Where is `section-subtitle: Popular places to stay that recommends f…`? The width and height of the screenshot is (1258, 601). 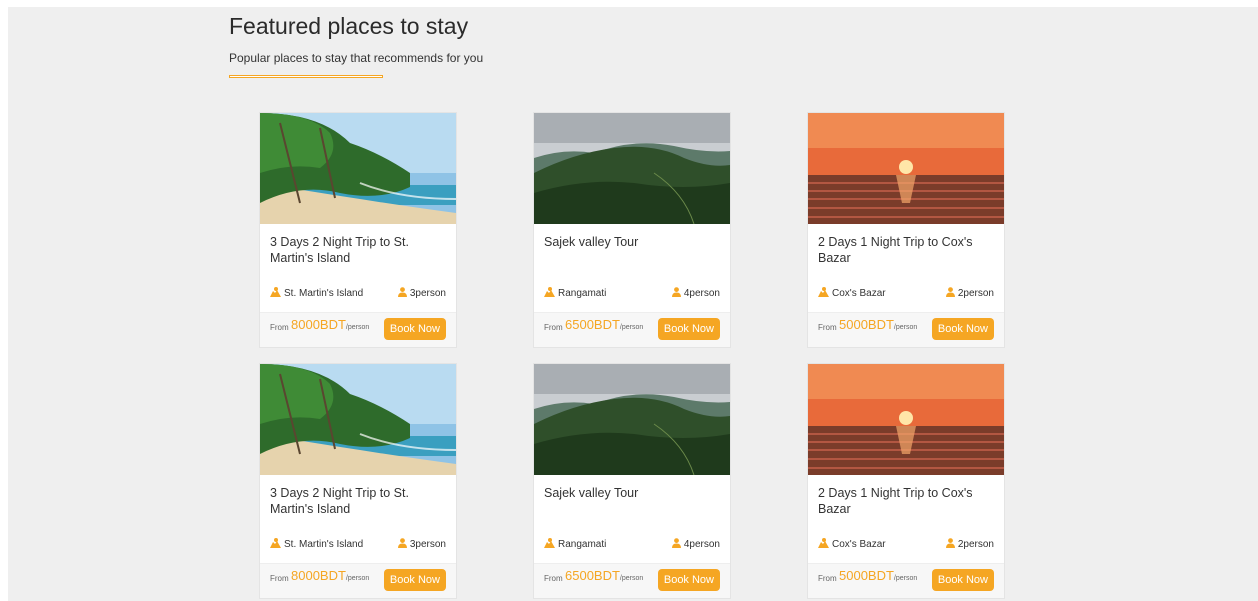
section-subtitle: Popular places to stay that recommends f… is located at coordinates (356, 58).